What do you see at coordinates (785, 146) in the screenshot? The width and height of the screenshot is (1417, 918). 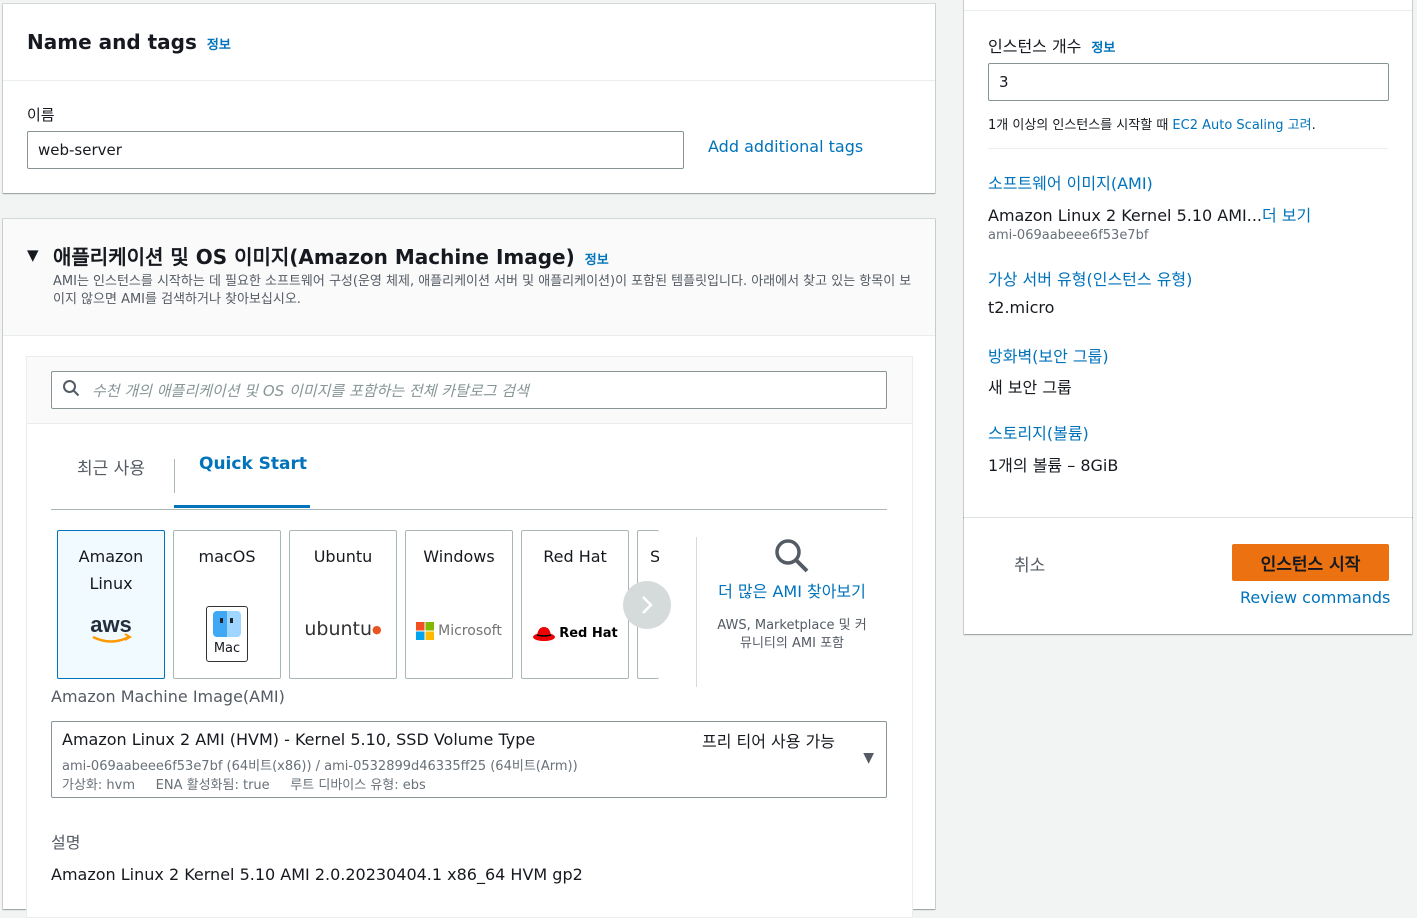 I see `add-additional-tags-link: Add additional tags` at bounding box center [785, 146].